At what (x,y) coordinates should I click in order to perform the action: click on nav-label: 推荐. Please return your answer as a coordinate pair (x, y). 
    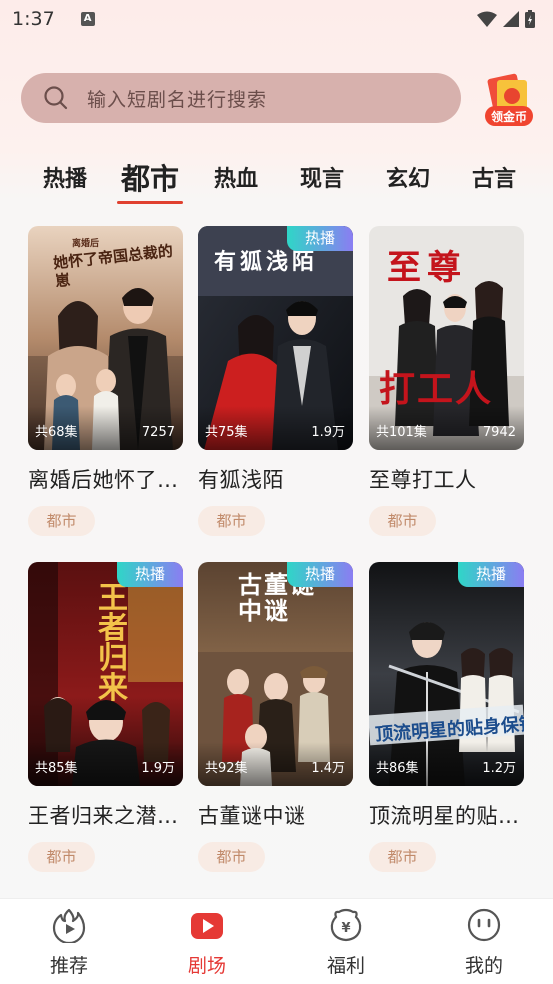
    Looking at the image, I should click on (68, 966).